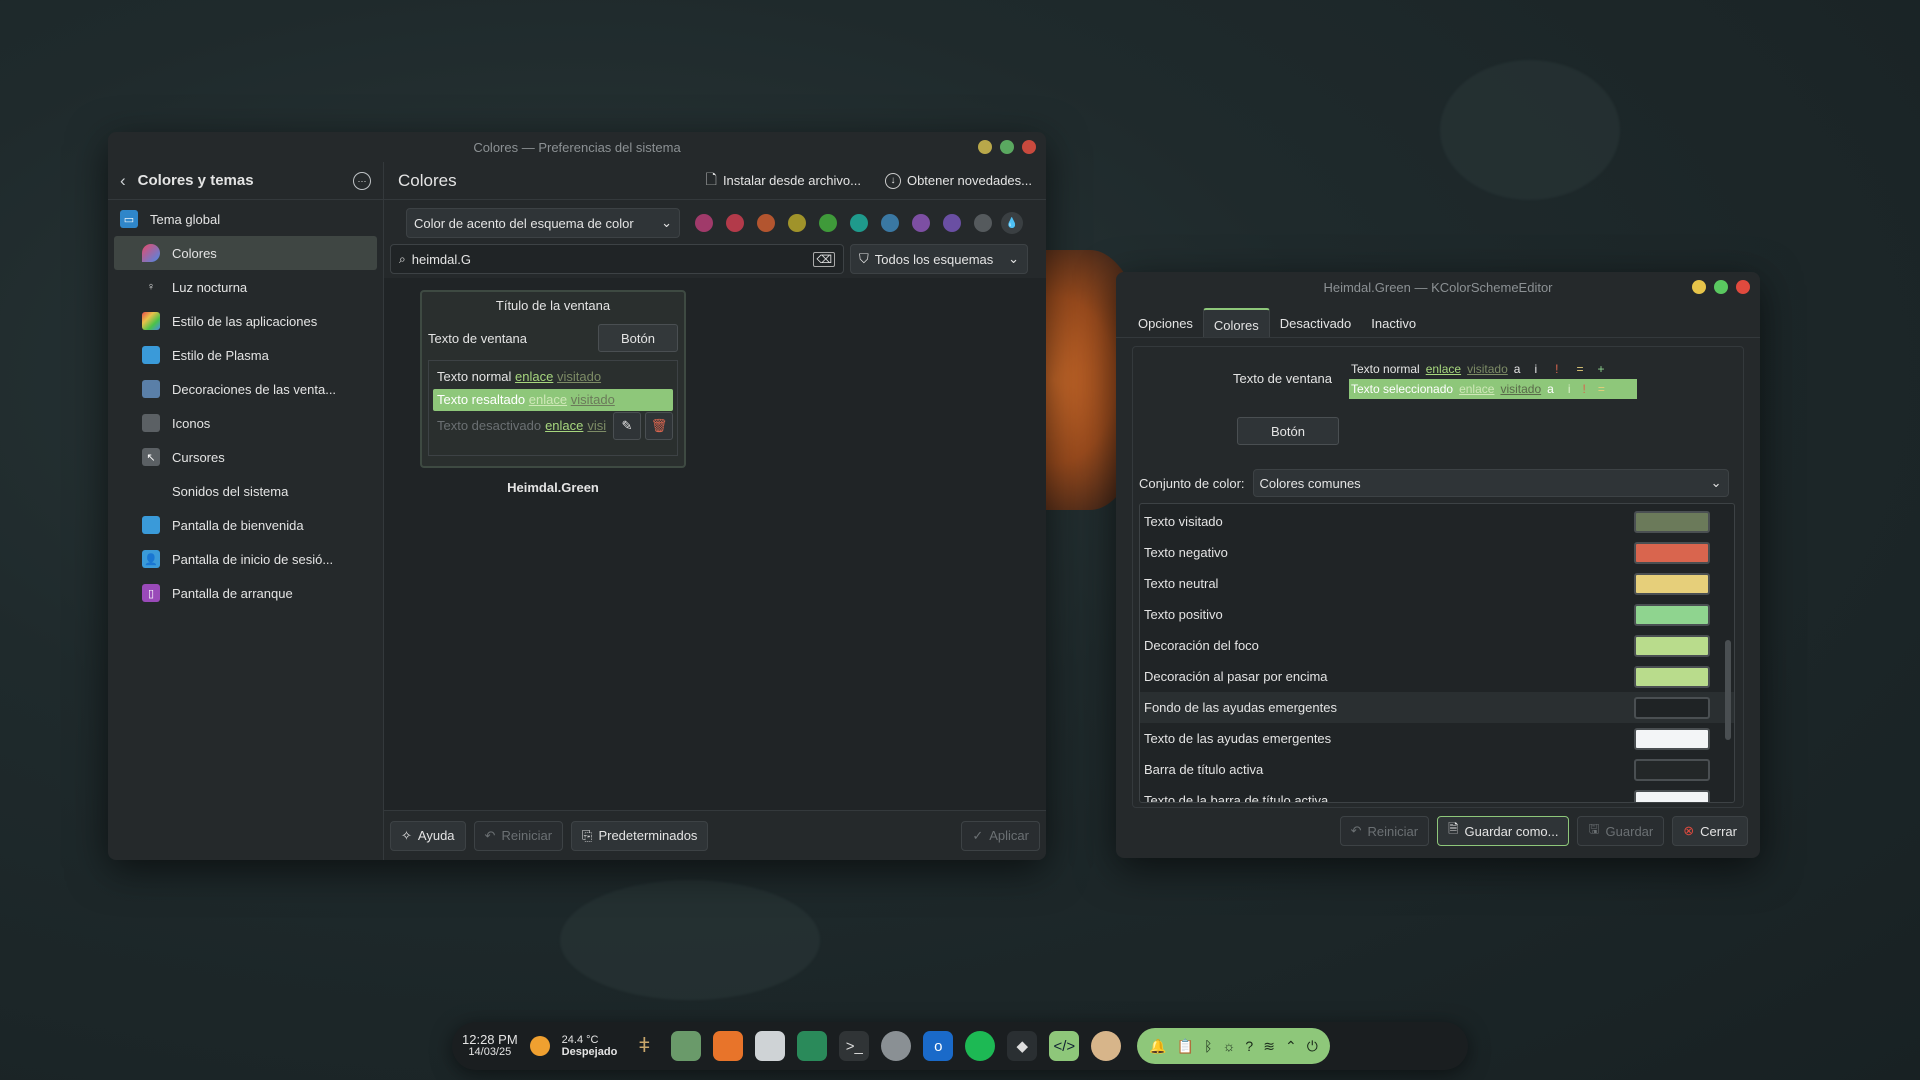  Describe the element at coordinates (980, 1046) in the screenshot. I see `spotify-icon` at that location.